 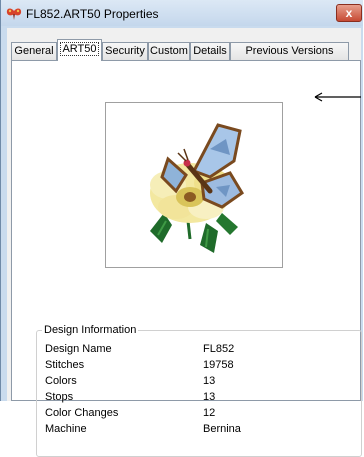 What do you see at coordinates (61, 381) in the screenshot?
I see `info-label: Colors` at bounding box center [61, 381].